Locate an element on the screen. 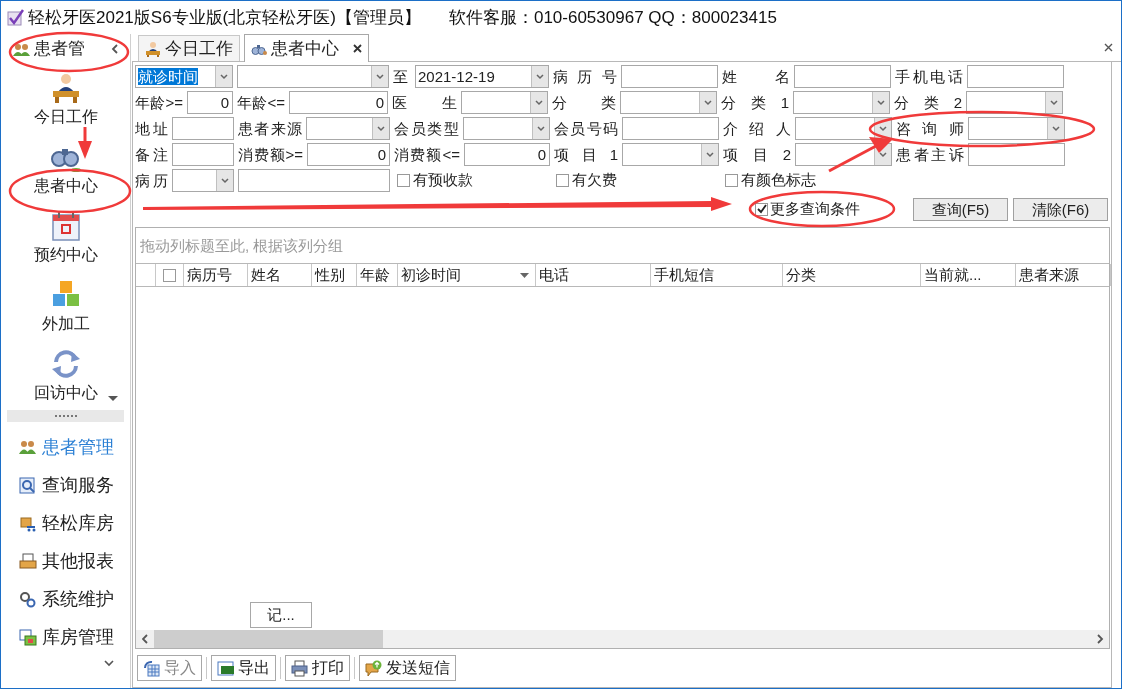 The height and width of the screenshot is (689, 1122). toolbar-button: 发送短信 is located at coordinates (407, 668).